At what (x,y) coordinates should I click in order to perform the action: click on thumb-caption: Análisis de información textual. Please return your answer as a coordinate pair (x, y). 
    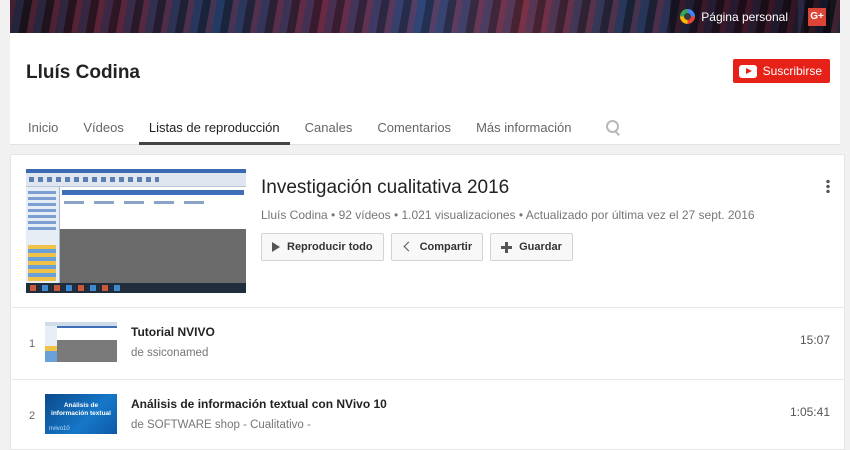
    Looking at the image, I should click on (81, 409).